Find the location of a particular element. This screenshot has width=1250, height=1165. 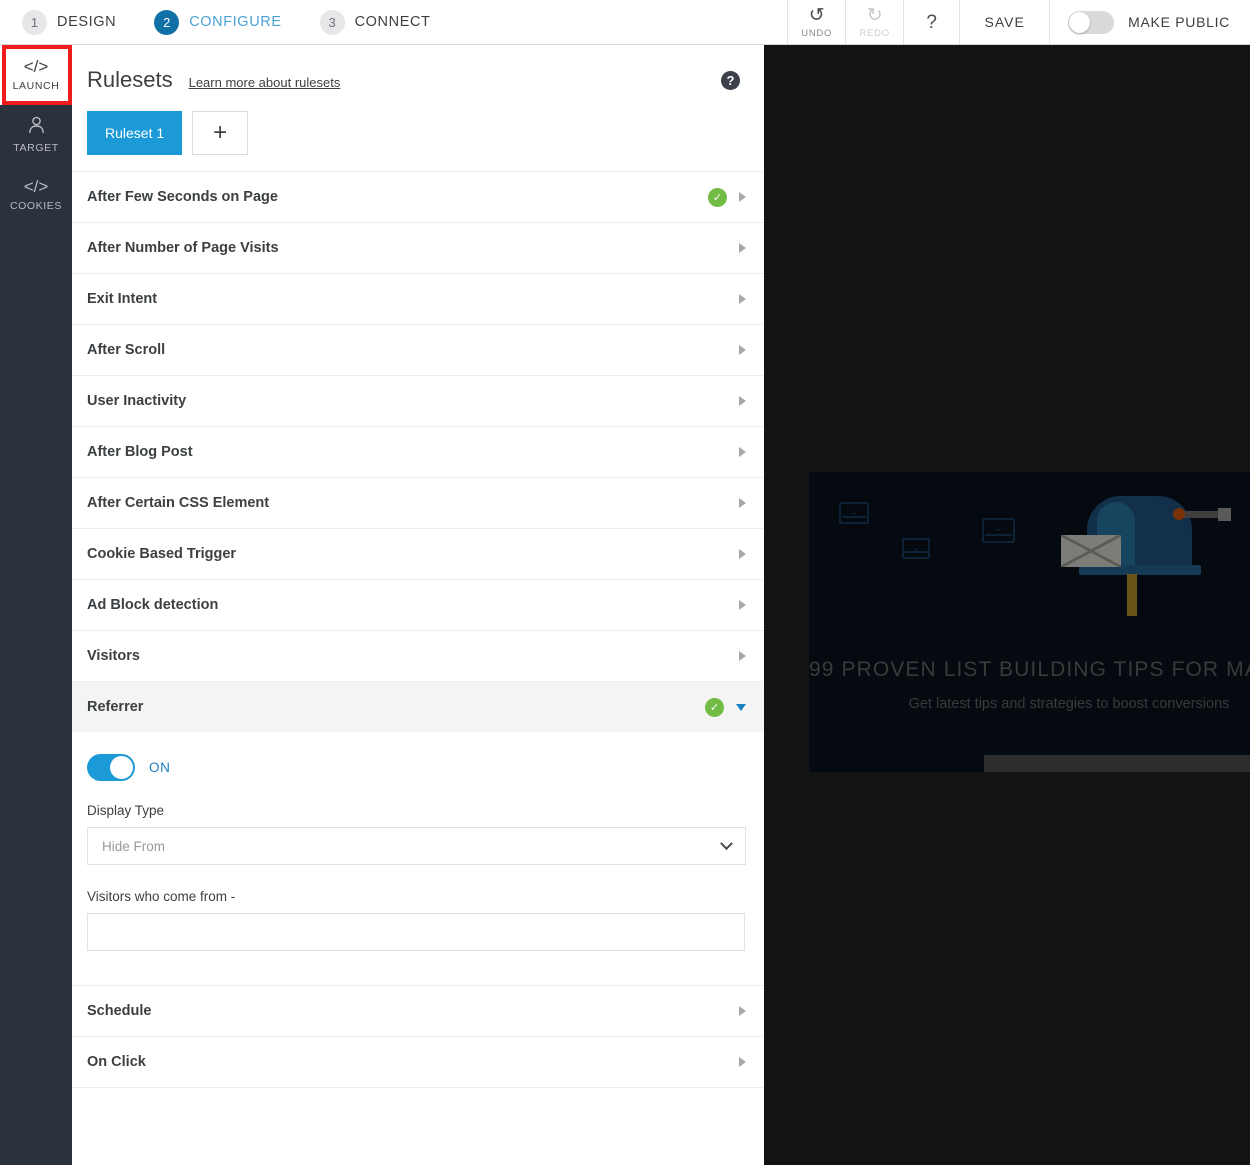

display-type-select: Hide From is located at coordinates (416, 846).